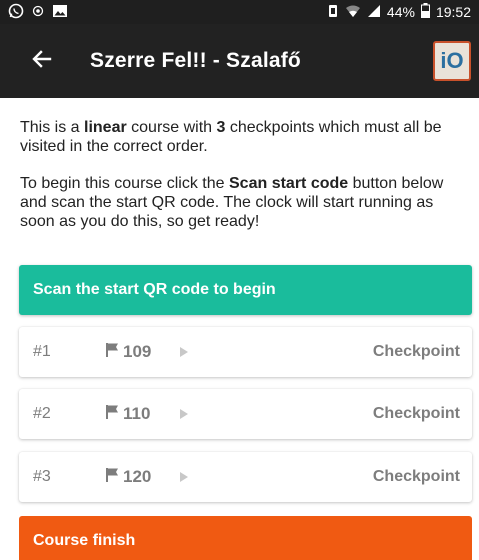 This screenshot has height=560, width=479. Describe the element at coordinates (289, 183) in the screenshot. I see `scan-start-code-ref: Scan start code` at that location.